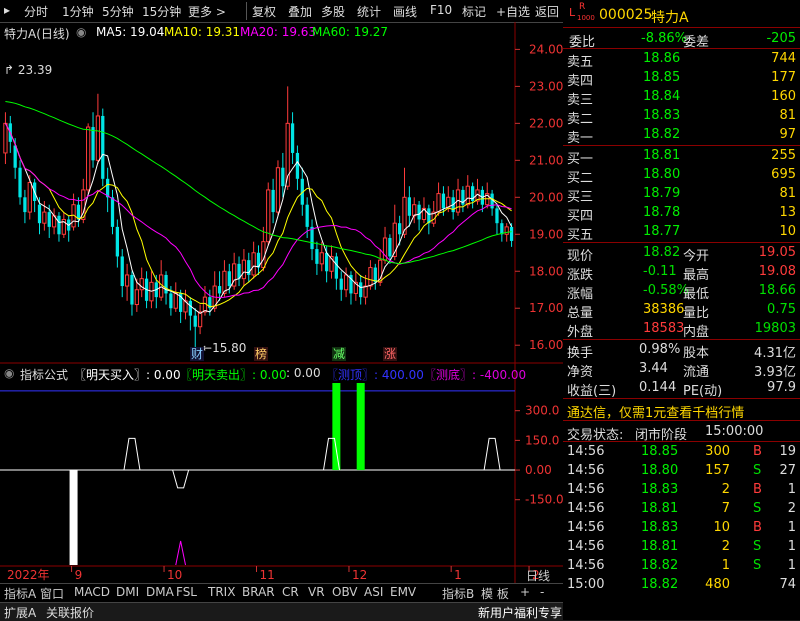  I want to click on stock-name: 特力A, so click(670, 18).